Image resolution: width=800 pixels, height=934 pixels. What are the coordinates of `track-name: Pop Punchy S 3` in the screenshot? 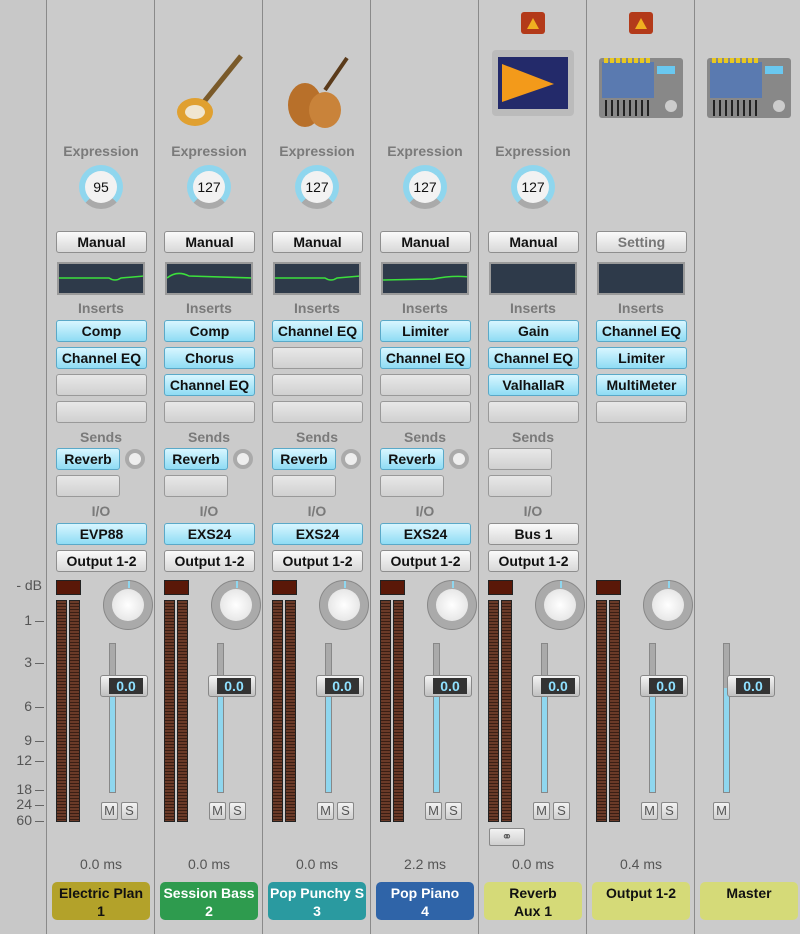 It's located at (317, 901).